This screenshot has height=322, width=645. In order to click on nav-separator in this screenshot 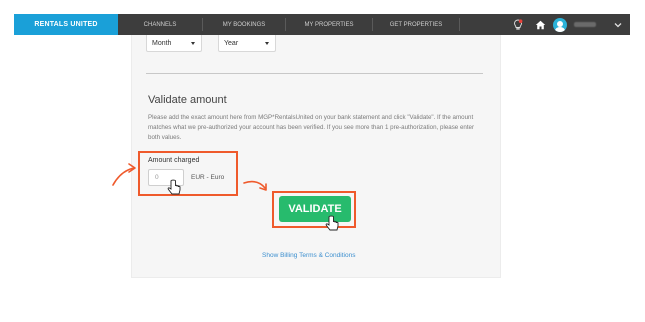, I will do `click(459, 24)`.